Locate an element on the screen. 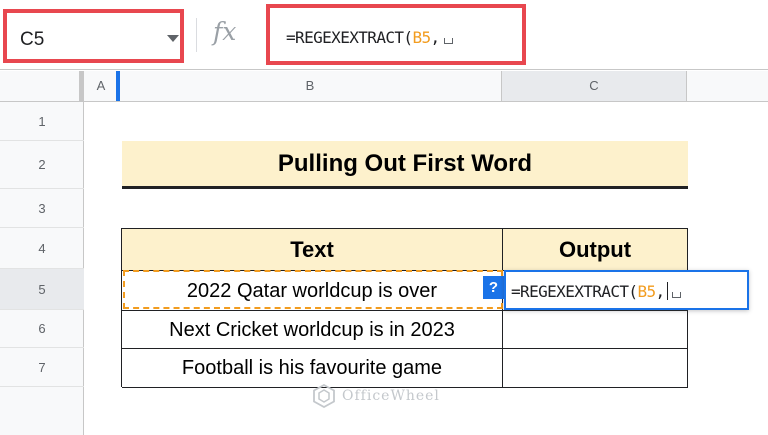 Image resolution: width=768 pixels, height=435 pixels. row-header-2: 2 is located at coordinates (42, 165).